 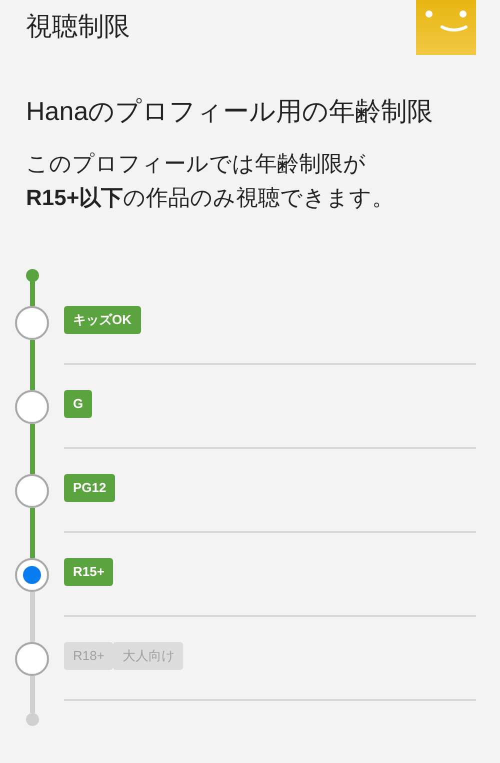 I want to click on rating-badge: PG12, so click(x=90, y=488).